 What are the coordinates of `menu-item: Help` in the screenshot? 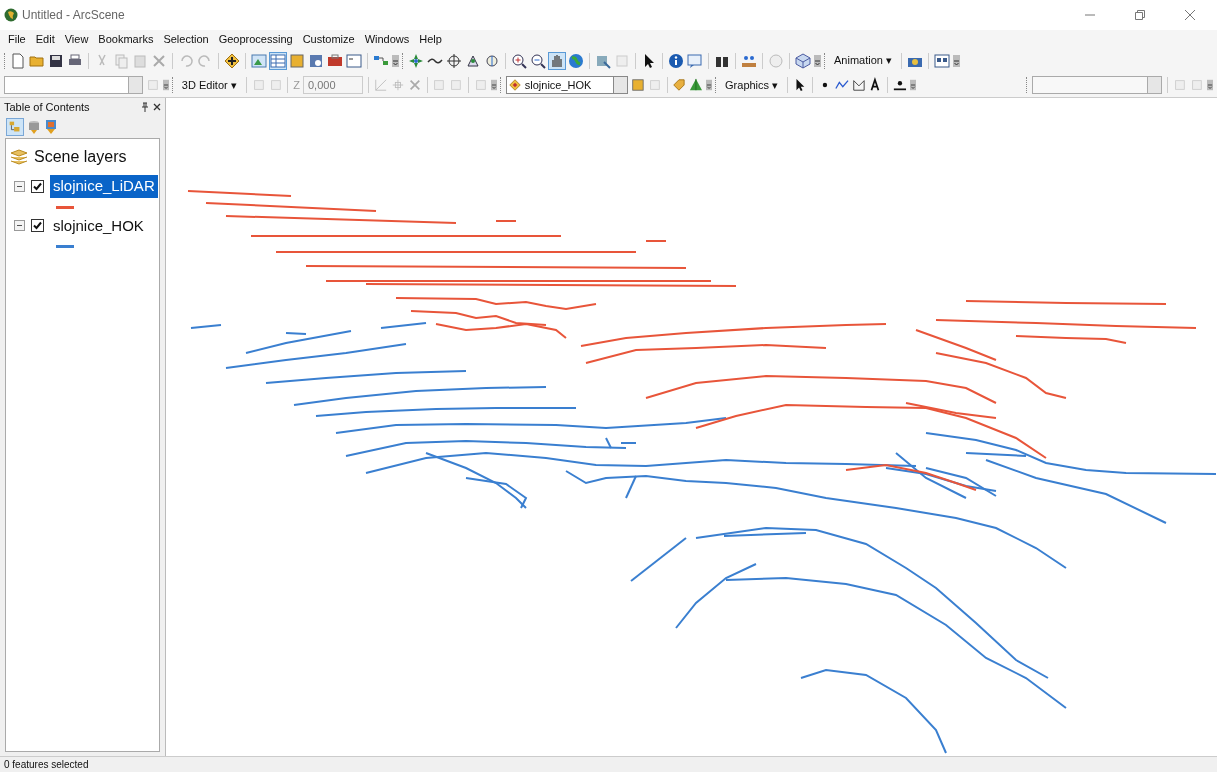 It's located at (430, 39).